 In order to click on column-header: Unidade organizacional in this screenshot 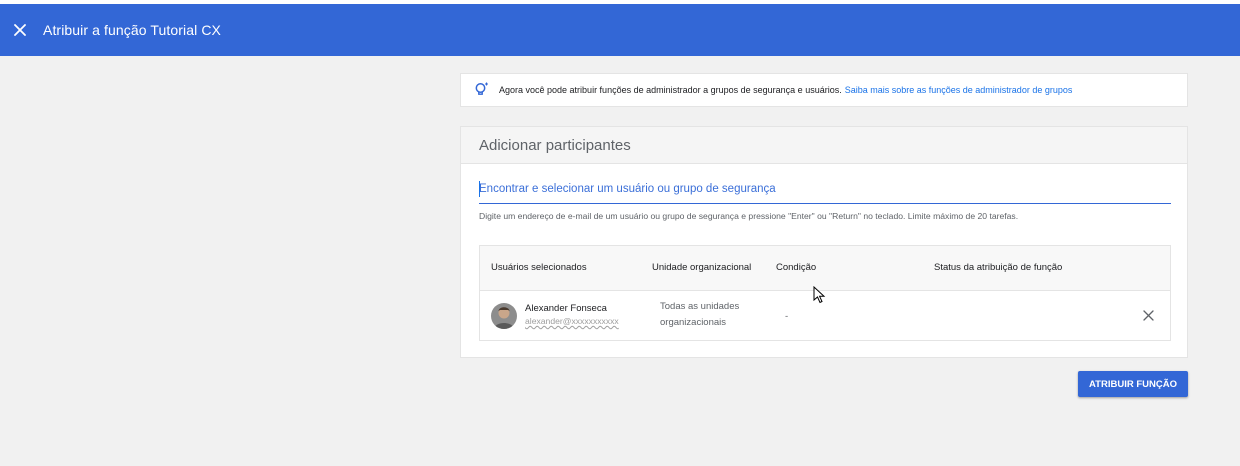, I will do `click(702, 267)`.